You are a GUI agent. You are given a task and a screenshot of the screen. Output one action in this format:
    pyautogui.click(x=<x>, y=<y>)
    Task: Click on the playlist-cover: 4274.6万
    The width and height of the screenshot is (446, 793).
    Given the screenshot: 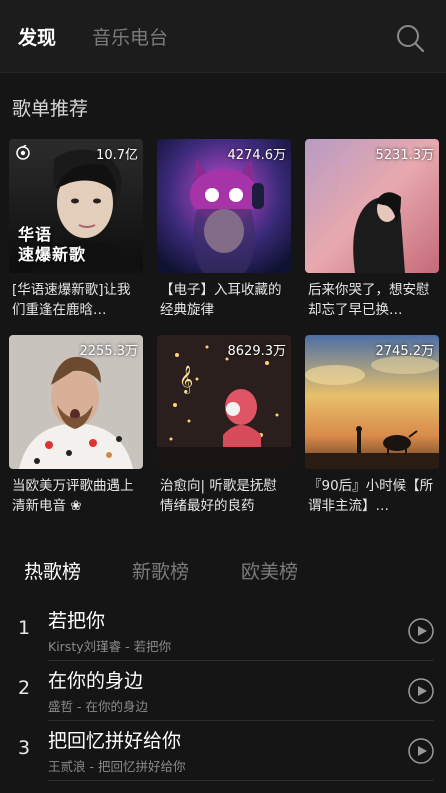 What is the action you would take?
    pyautogui.click(x=224, y=206)
    